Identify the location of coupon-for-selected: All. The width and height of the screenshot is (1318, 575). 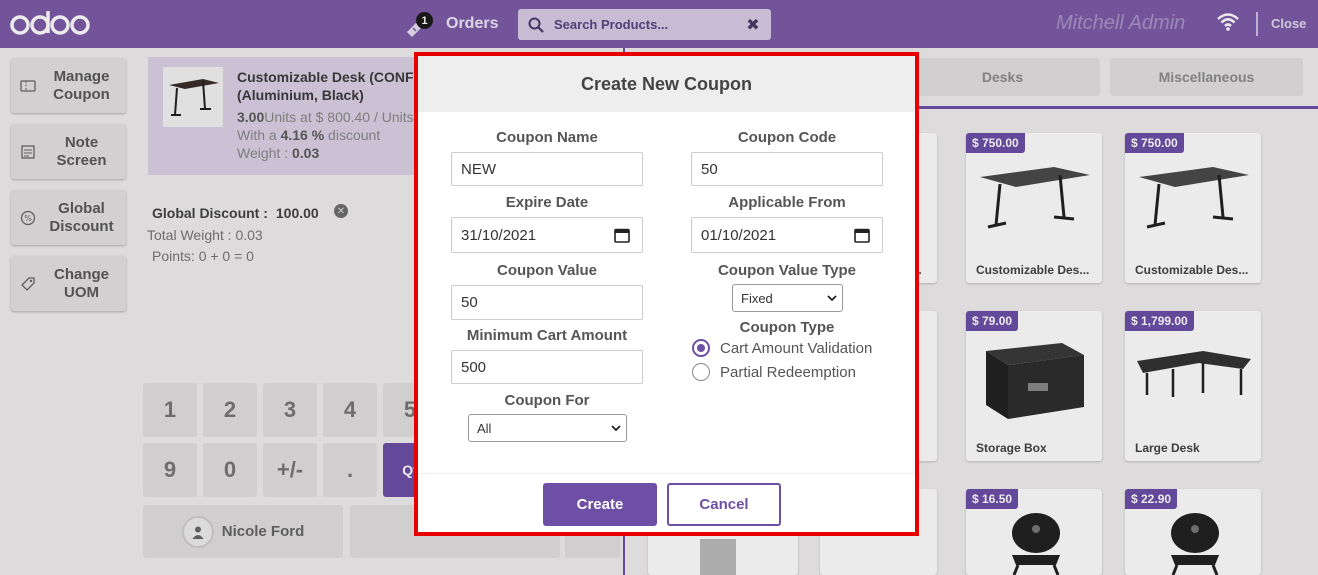
(484, 428).